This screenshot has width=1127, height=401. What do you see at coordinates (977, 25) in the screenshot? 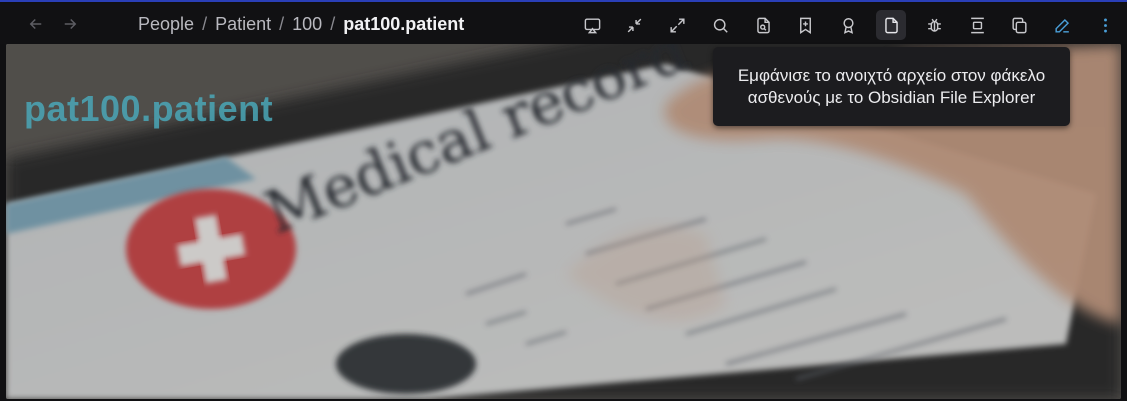
I see `align-center-icon` at bounding box center [977, 25].